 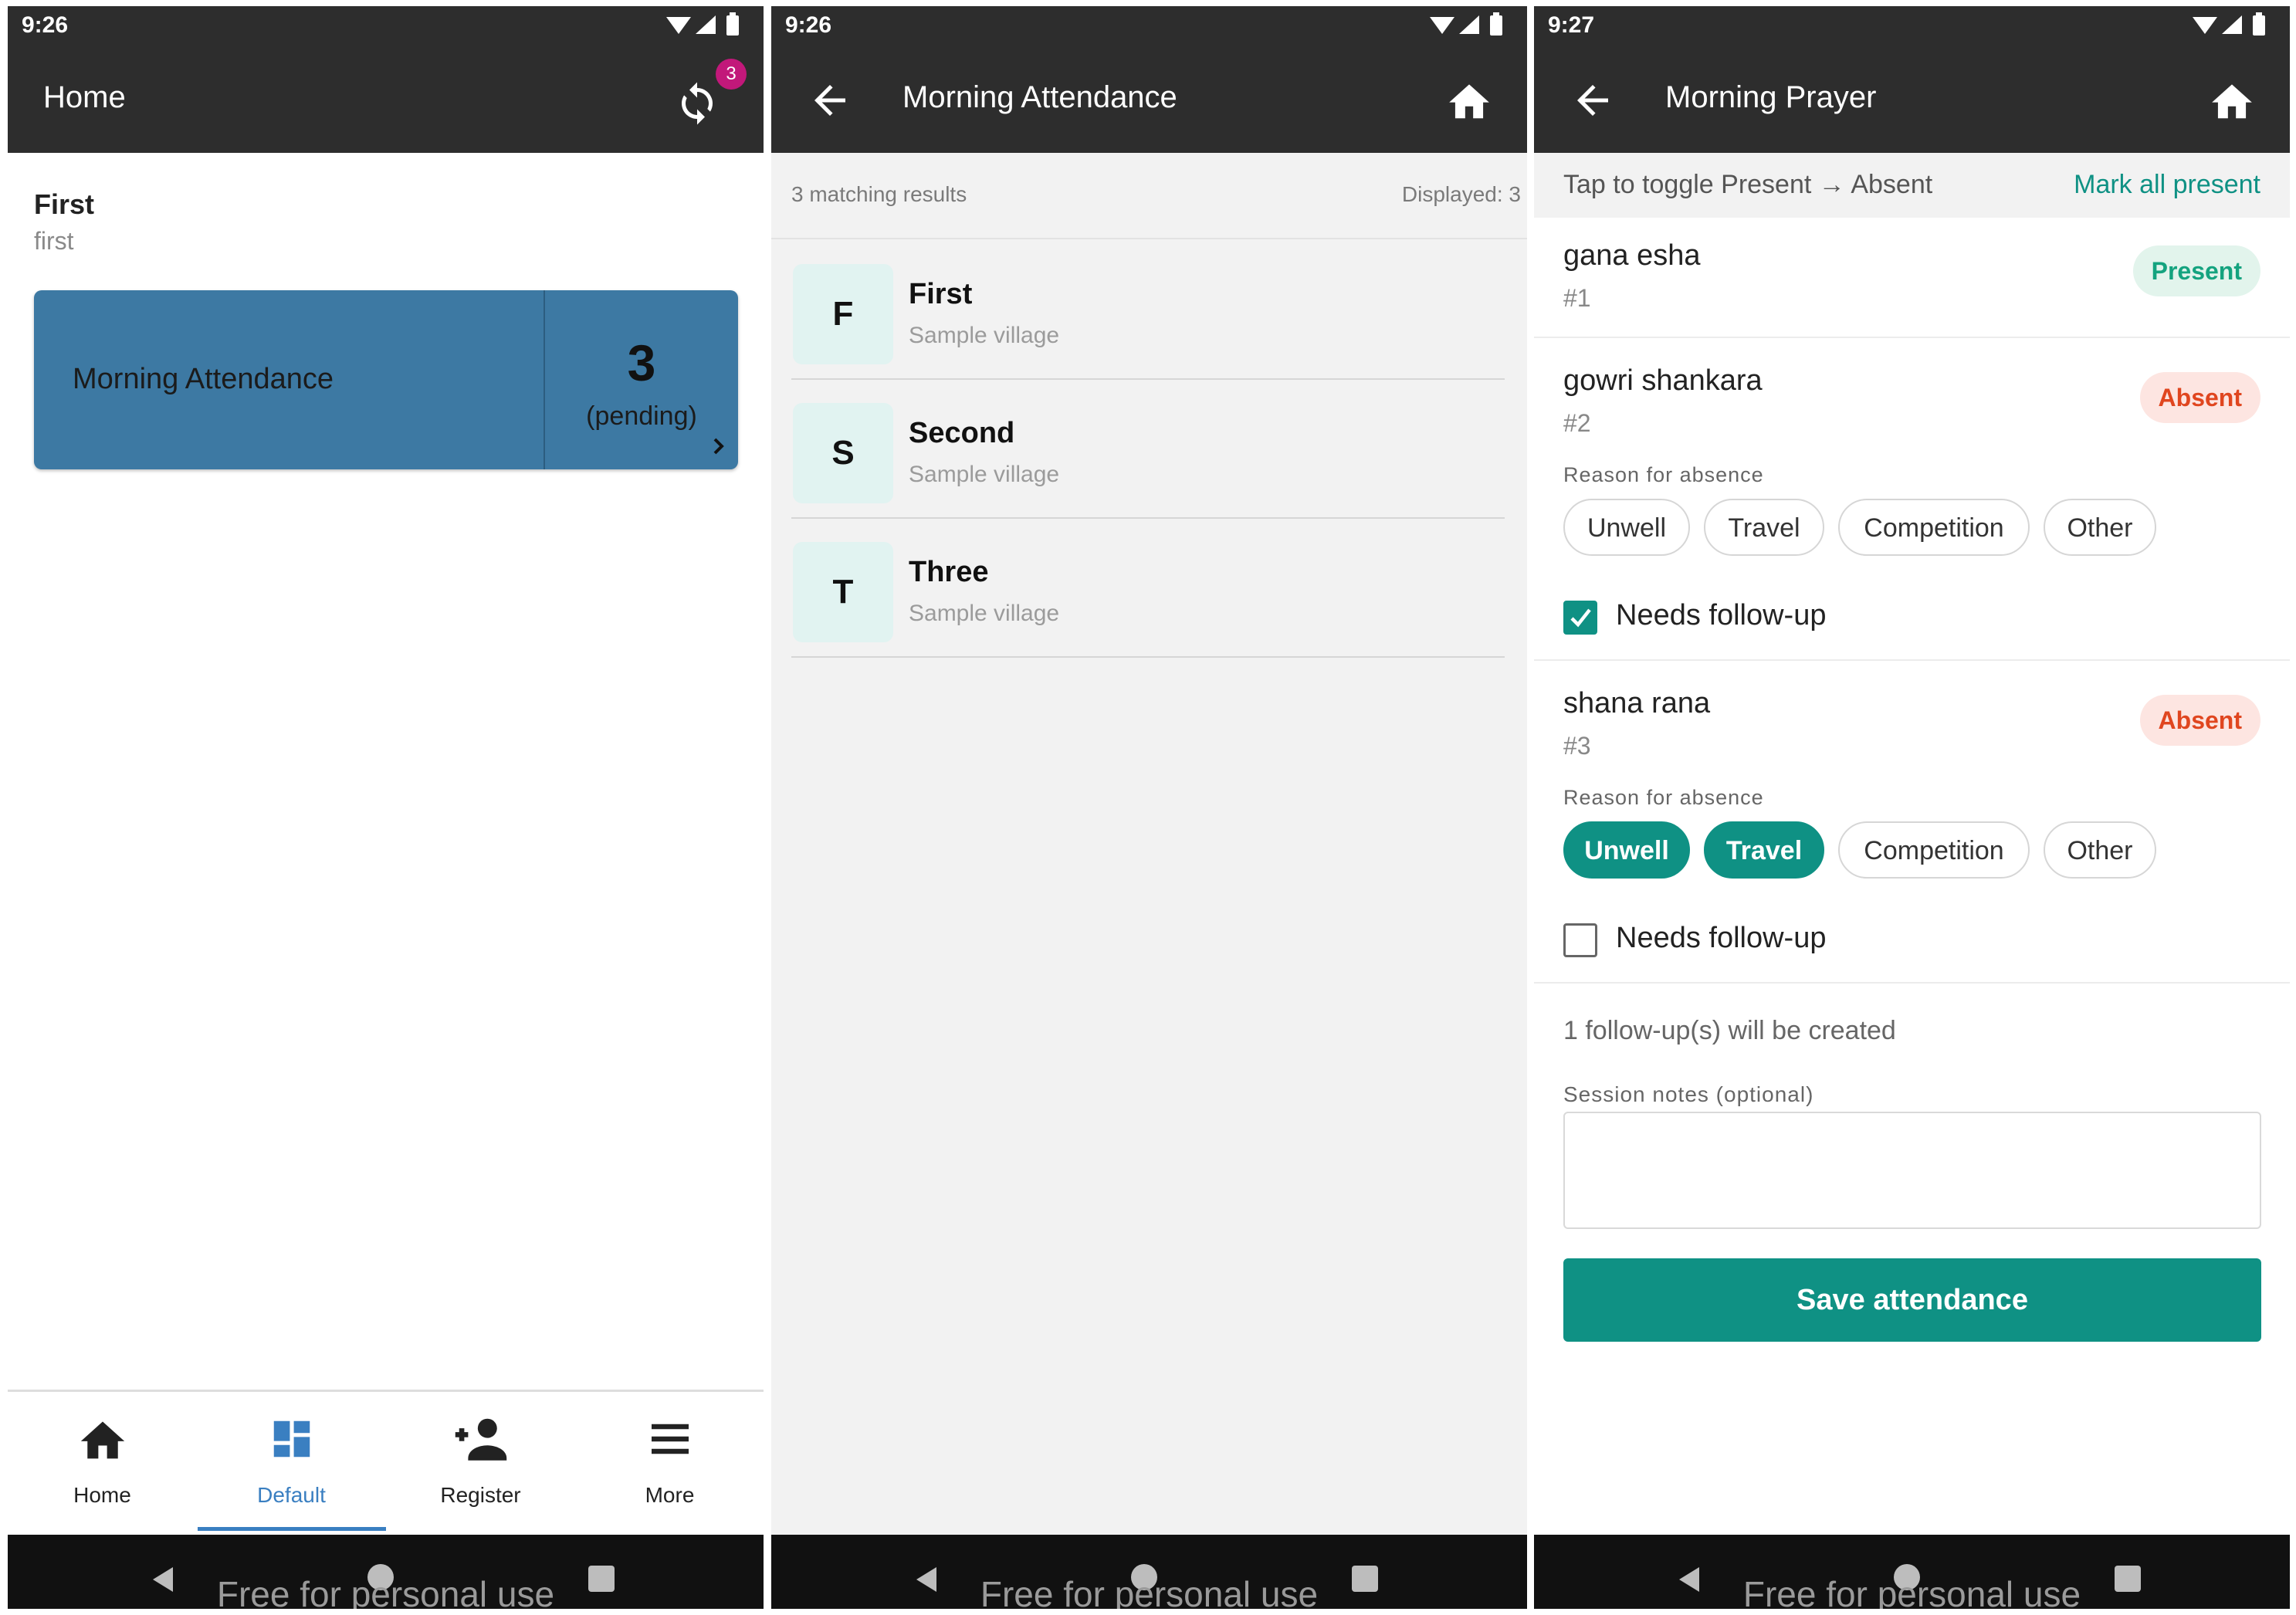 What do you see at coordinates (1148, 448) in the screenshot?
I see `list-item: S Second Sample village` at bounding box center [1148, 448].